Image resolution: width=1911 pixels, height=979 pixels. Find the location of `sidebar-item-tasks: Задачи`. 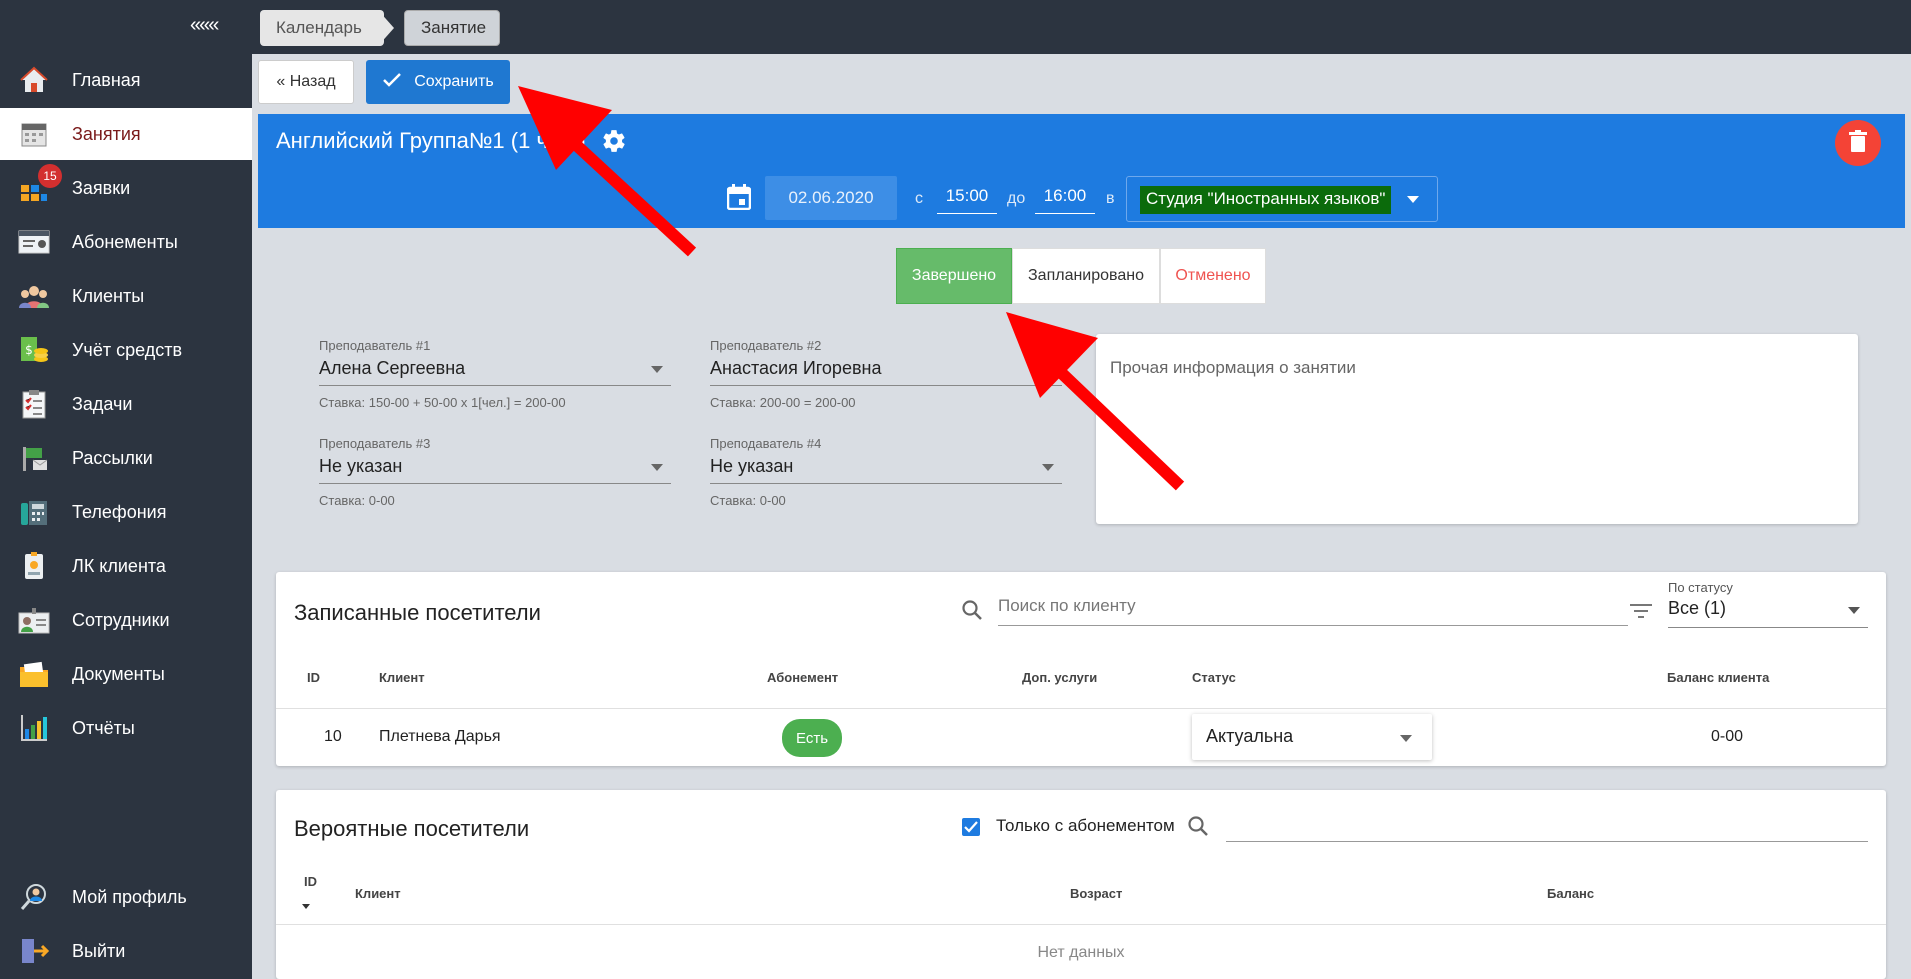

sidebar-item-tasks: Задачи is located at coordinates (126, 404).